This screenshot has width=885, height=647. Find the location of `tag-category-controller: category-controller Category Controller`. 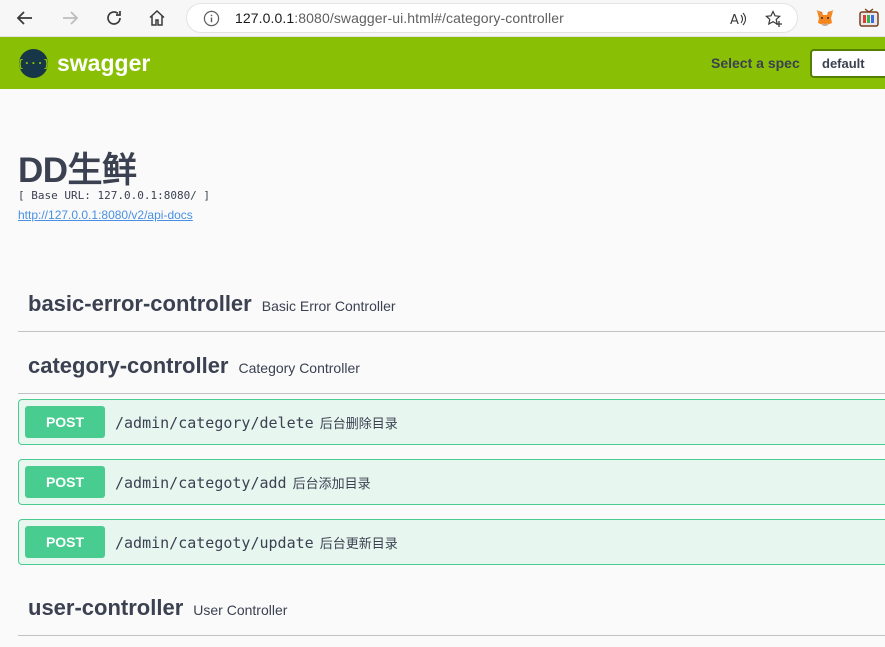

tag-category-controller: category-controller Category Controller is located at coordinates (451, 363).